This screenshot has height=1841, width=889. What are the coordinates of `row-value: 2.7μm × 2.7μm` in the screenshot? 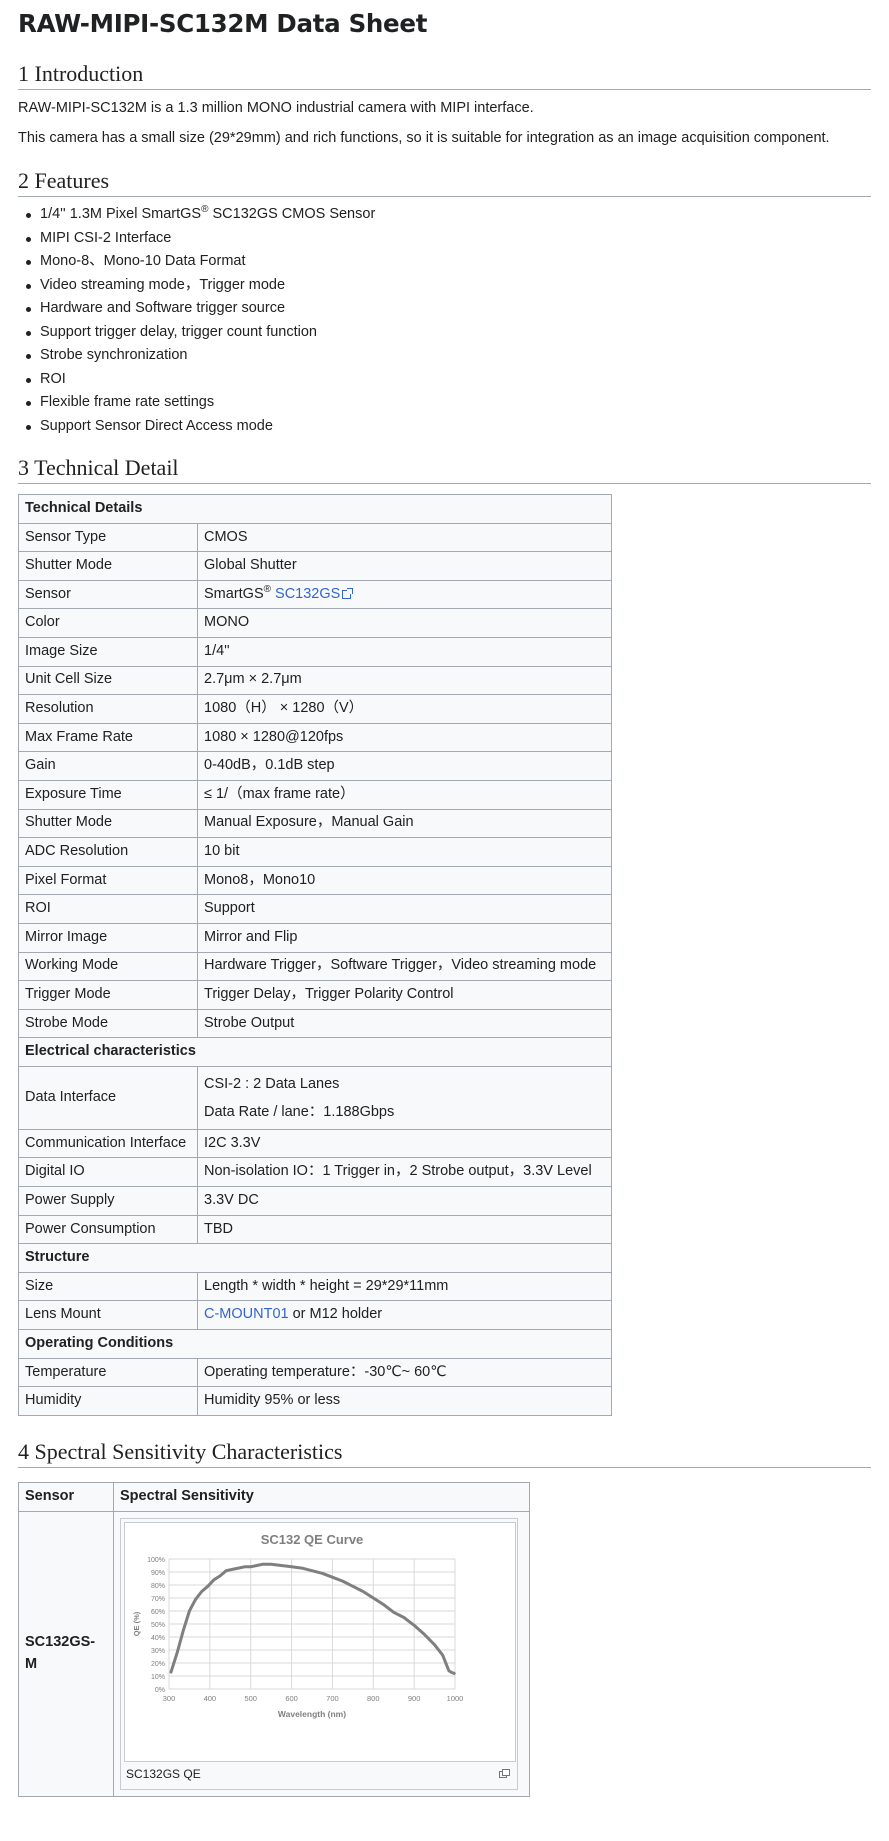 It's located at (404, 680).